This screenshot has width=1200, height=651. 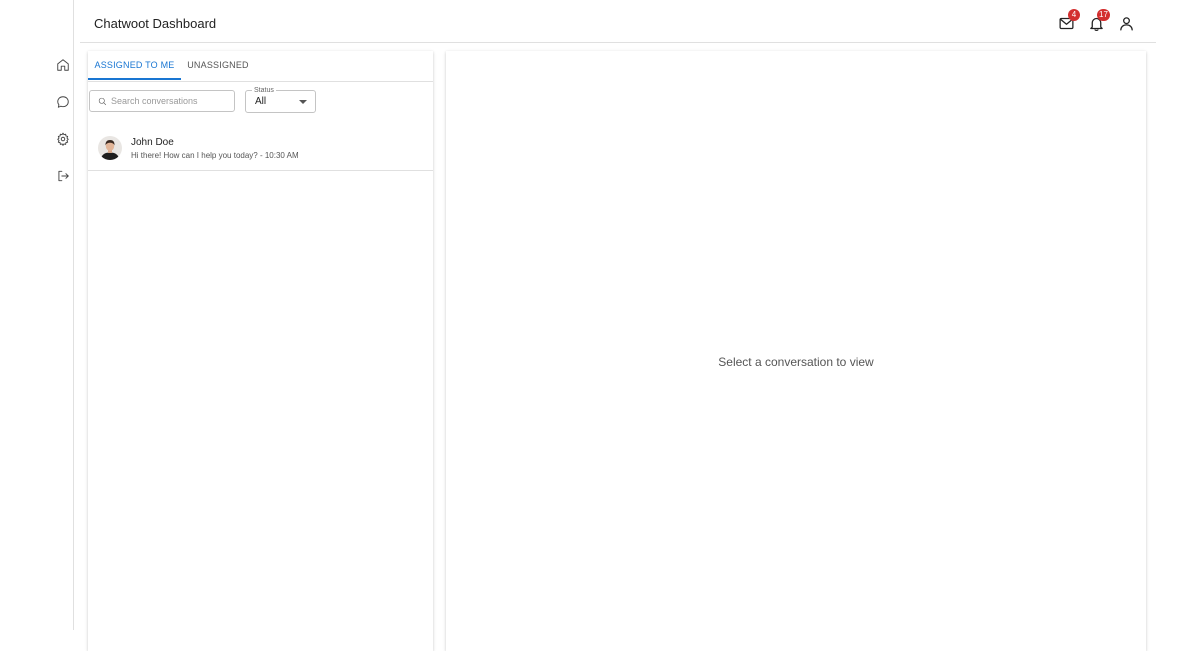 I want to click on nav-settings-button, so click(x=63, y=139).